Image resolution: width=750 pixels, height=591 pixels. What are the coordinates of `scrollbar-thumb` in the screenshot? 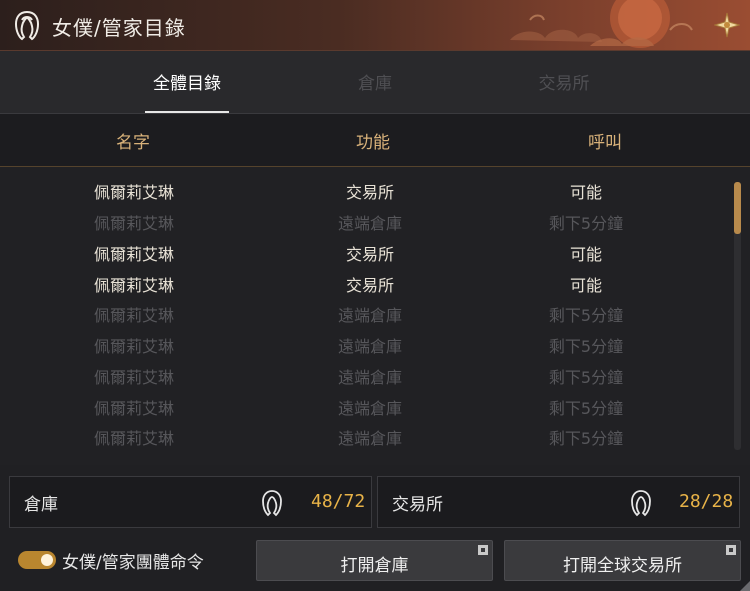 It's located at (737, 208).